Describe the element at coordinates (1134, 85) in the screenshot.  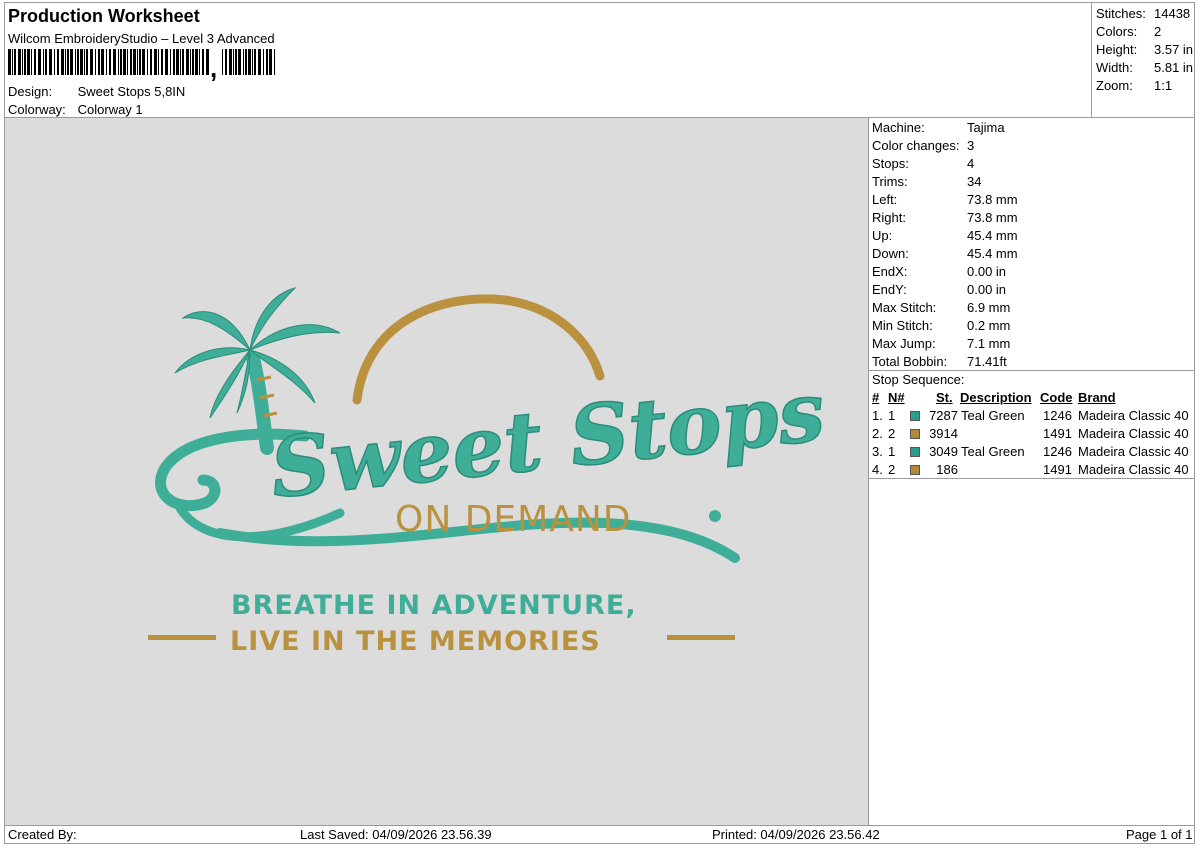
I see `stat-zoom: Zoom: 1:1` at that location.